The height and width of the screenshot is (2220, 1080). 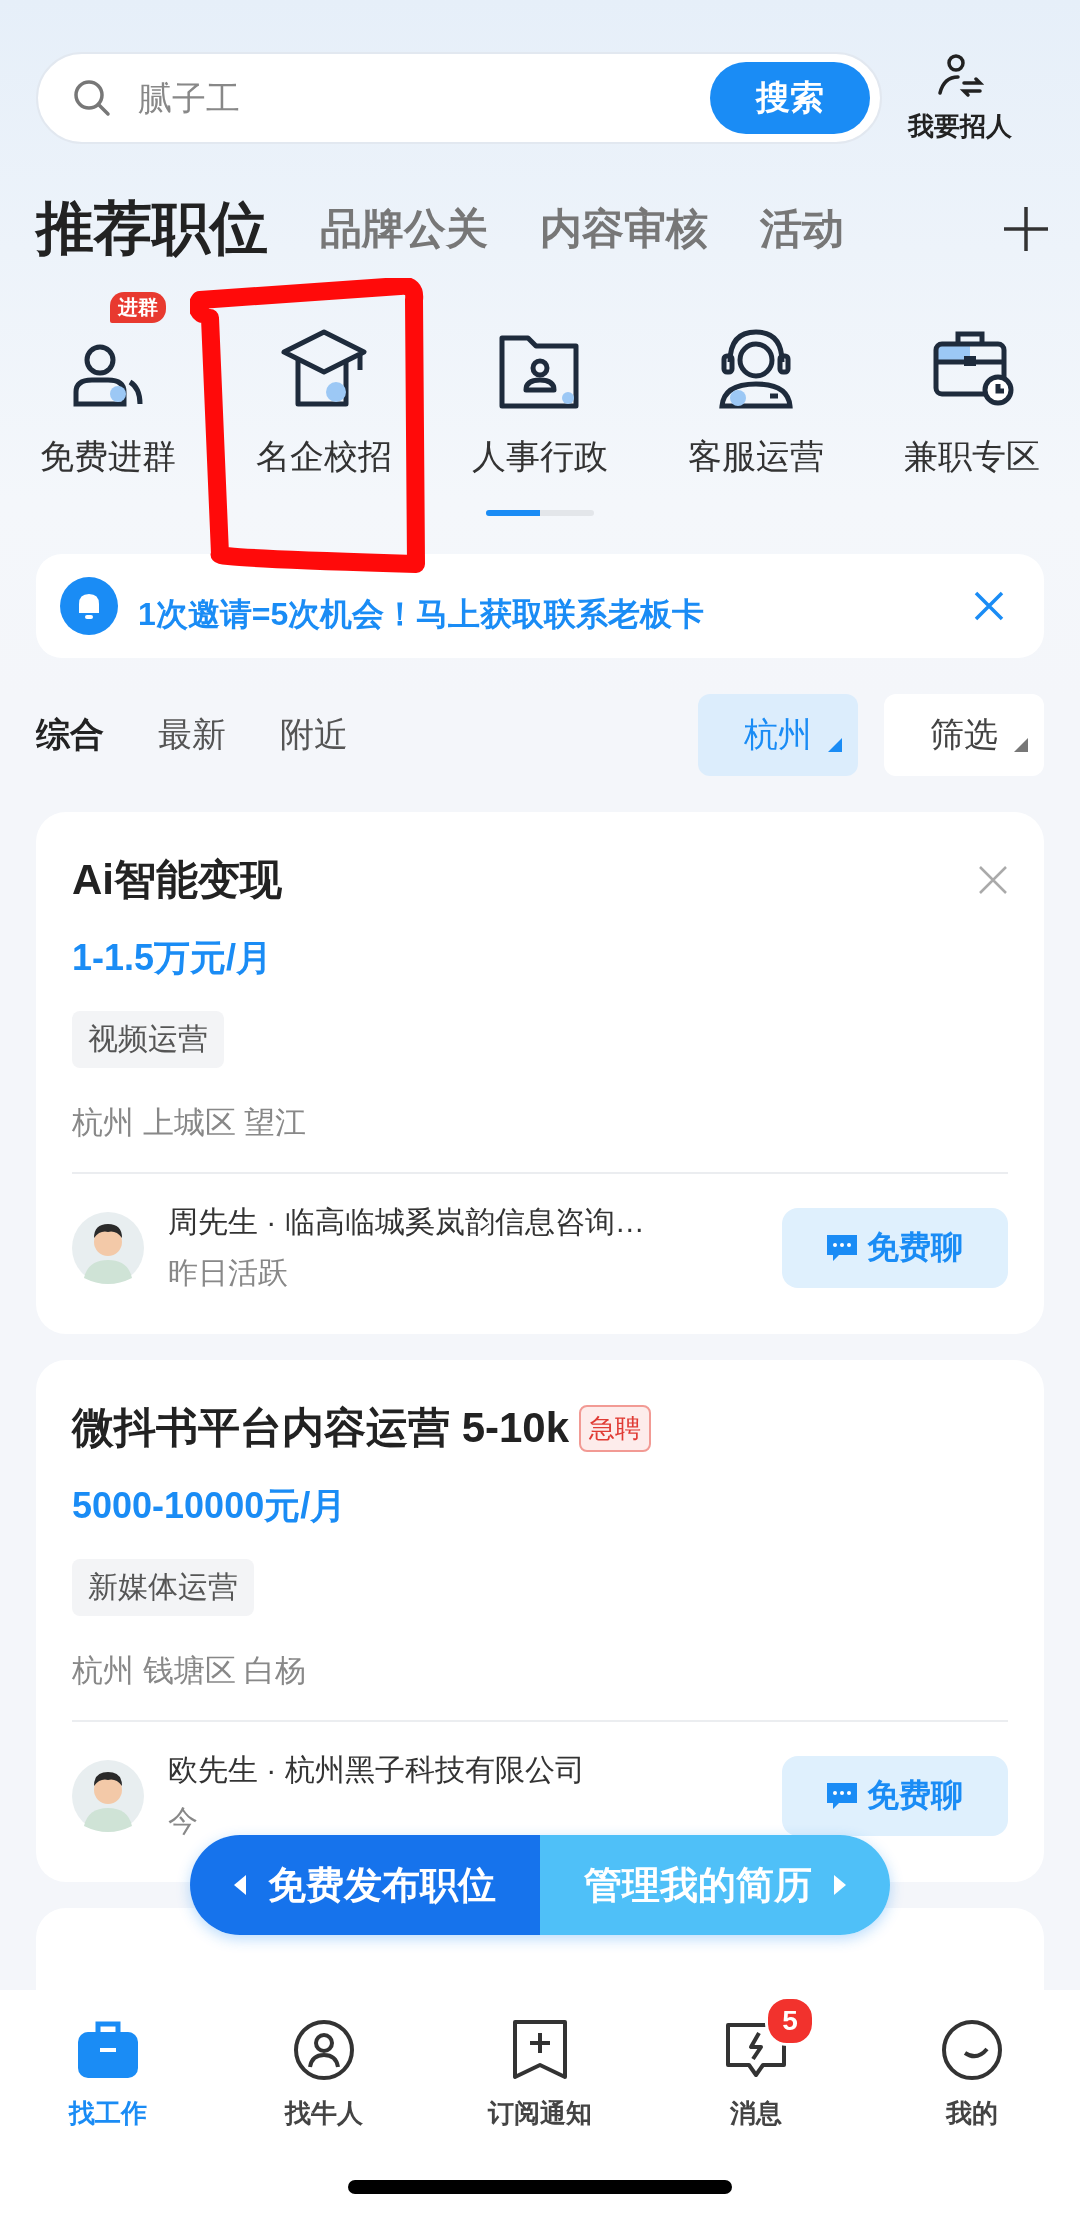 What do you see at coordinates (190, 1123) in the screenshot?
I see `job-location: 杭州 上城区 望江` at bounding box center [190, 1123].